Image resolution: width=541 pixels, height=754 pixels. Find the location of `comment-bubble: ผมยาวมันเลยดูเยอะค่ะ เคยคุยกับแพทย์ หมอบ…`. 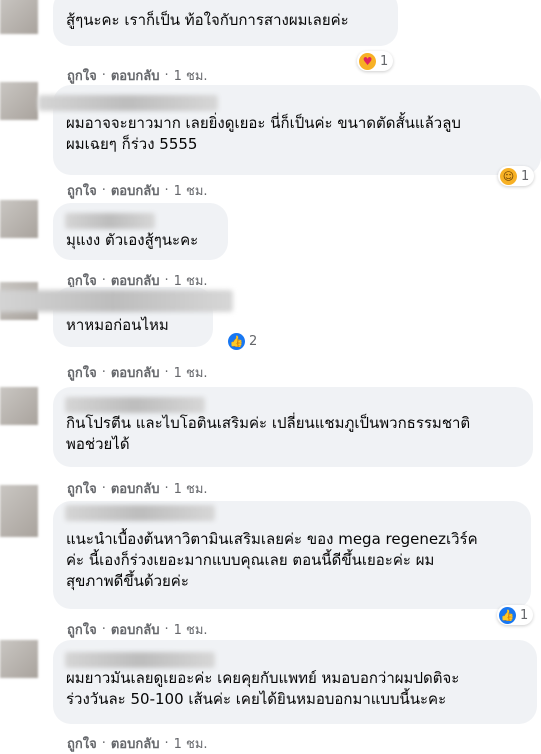

comment-bubble: ผมยาวมันเลยดูเยอะค่ะ เคยคุยกับแพทย์ หมอบ… is located at coordinates (295, 682).